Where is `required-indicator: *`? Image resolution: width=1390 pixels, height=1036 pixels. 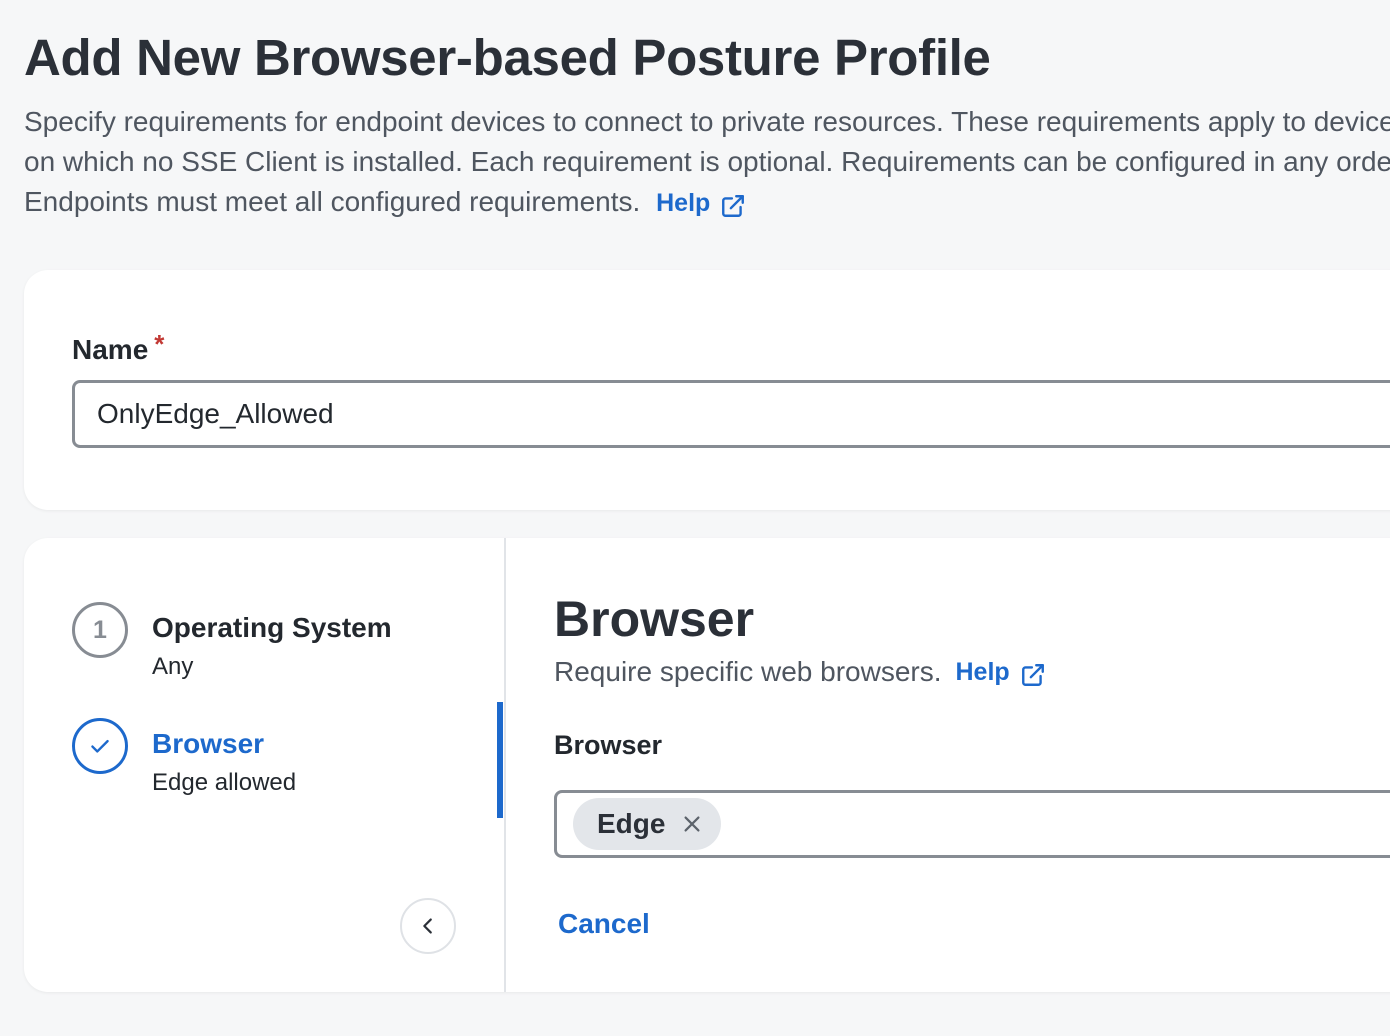
required-indicator: * is located at coordinates (159, 344).